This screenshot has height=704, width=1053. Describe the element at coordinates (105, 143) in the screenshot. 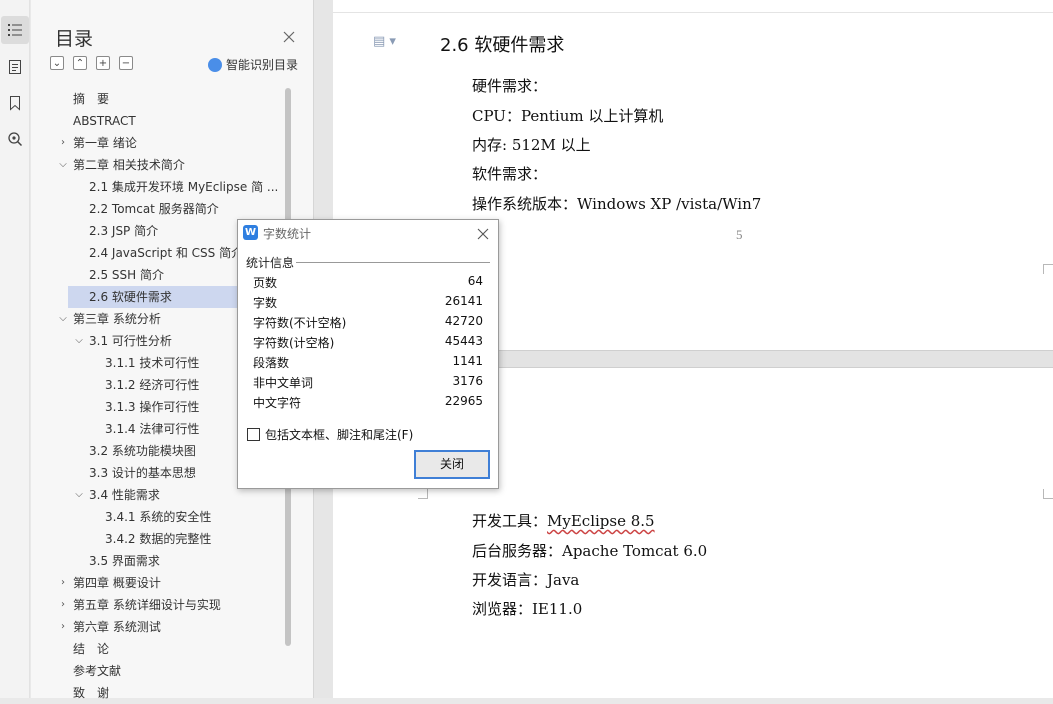

I see `toc-item-label: 第一章 绪论` at that location.